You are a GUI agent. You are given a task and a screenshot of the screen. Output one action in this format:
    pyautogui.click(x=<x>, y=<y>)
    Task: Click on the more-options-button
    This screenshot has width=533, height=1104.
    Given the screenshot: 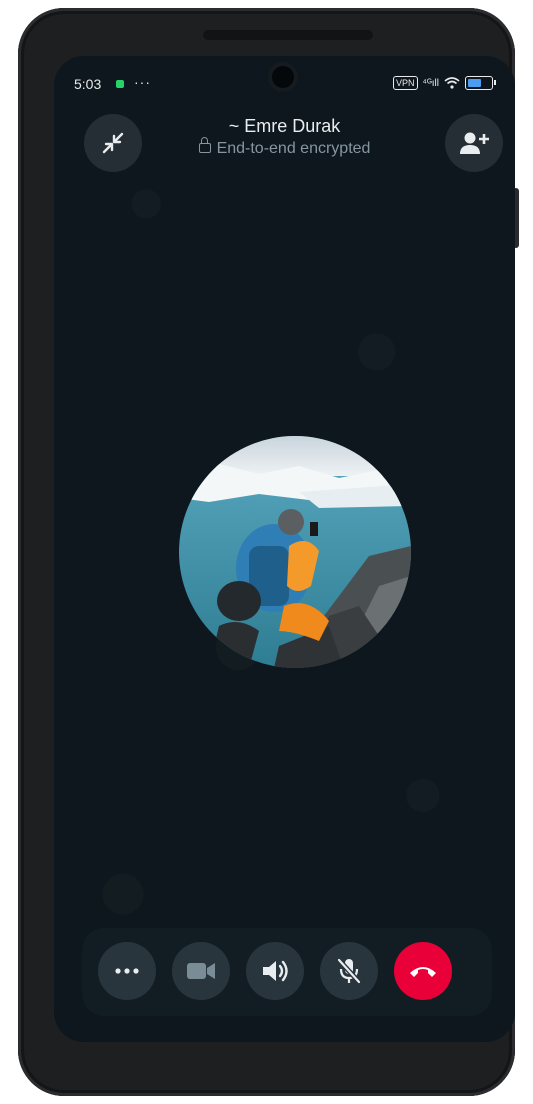 What is the action you would take?
    pyautogui.click(x=127, y=971)
    